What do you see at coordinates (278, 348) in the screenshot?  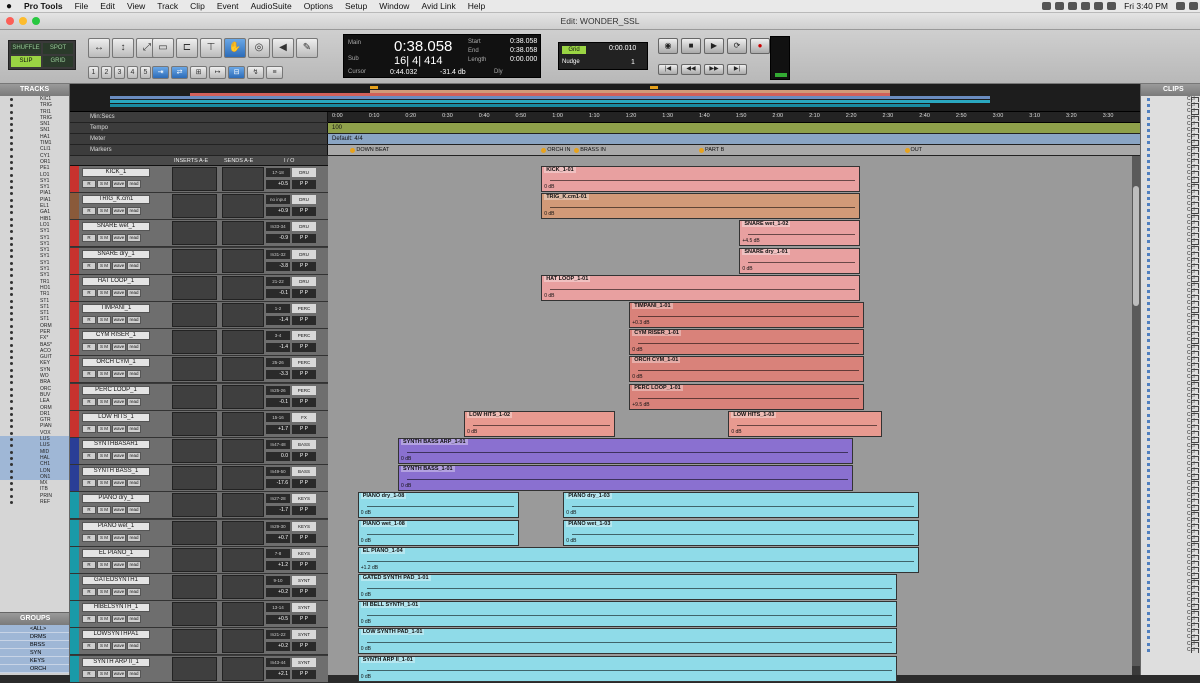 I see `track-volume: -1.4` at bounding box center [278, 348].